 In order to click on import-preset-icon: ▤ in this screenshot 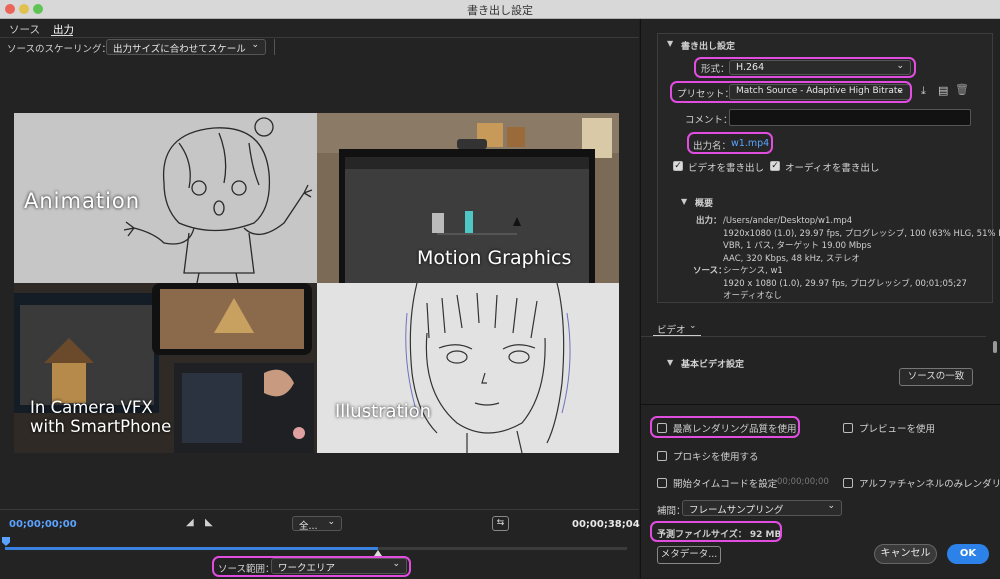, I will do `click(943, 90)`.